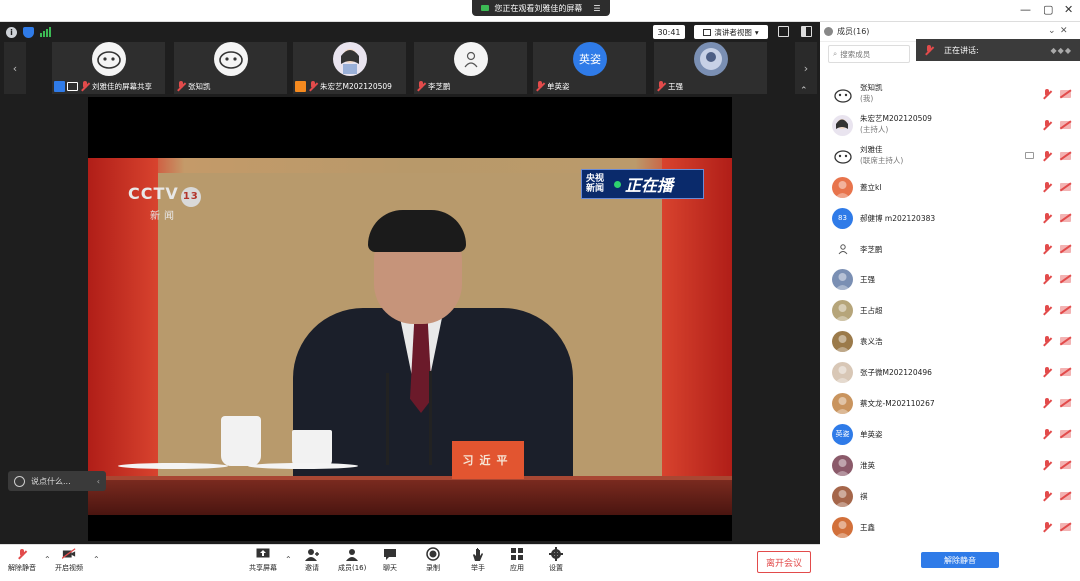 This screenshot has width=1080, height=581. I want to click on settings-button: 设置, so click(556, 560).